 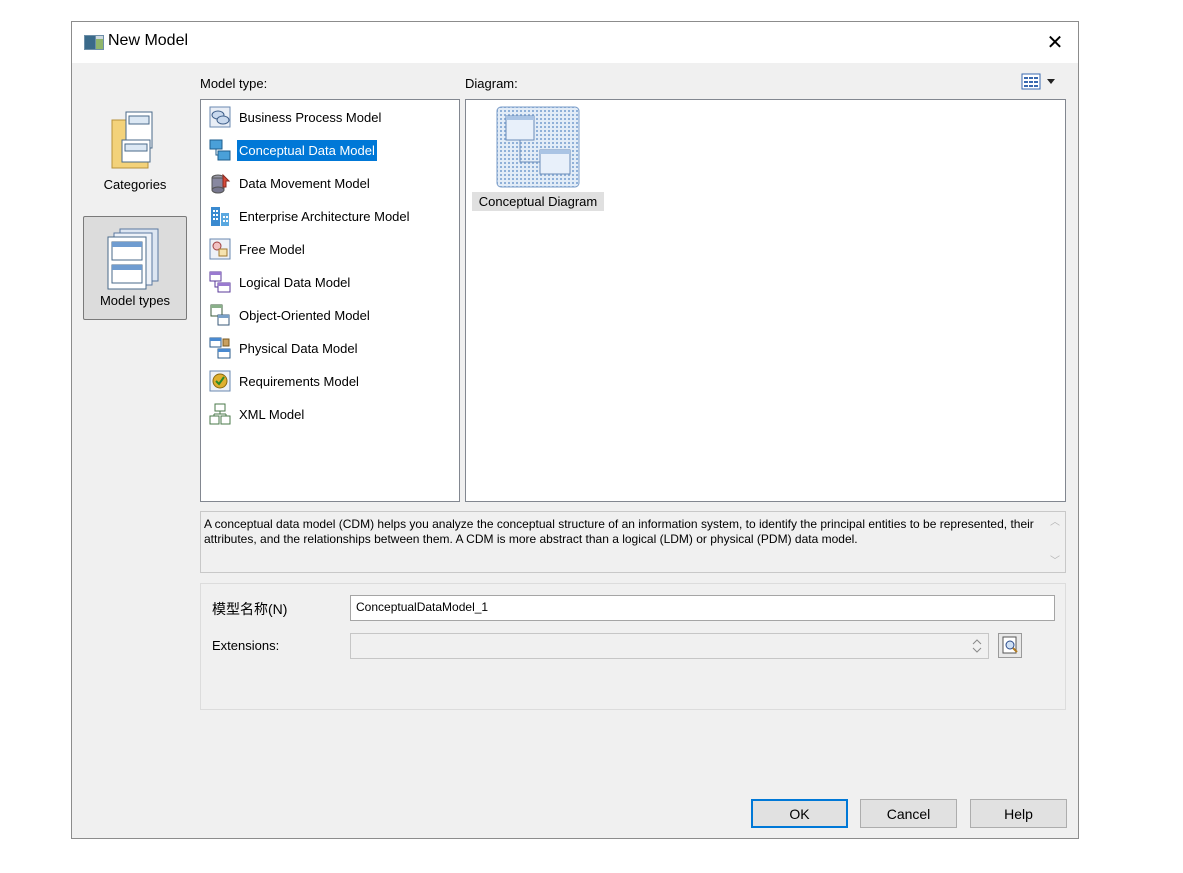 What do you see at coordinates (538, 147) in the screenshot?
I see `conceptual-diagram-icon` at bounding box center [538, 147].